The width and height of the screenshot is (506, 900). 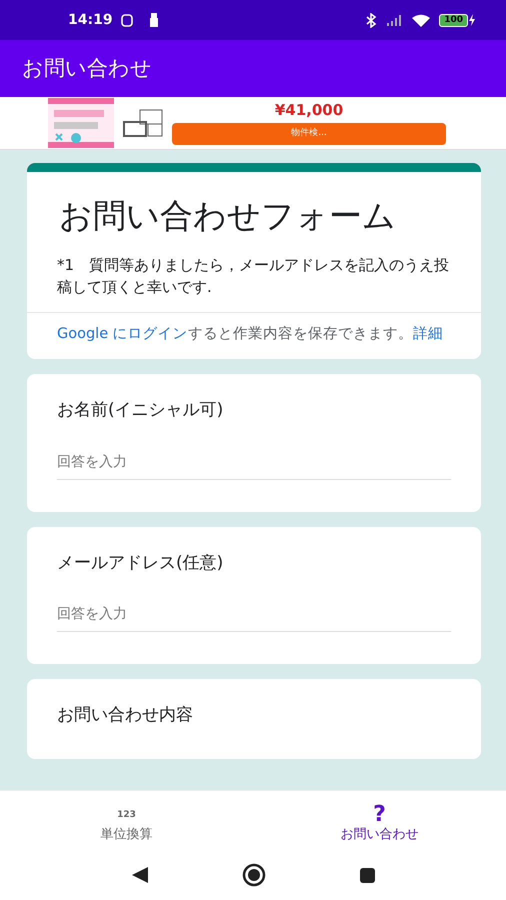 I want to click on back-icon, so click(x=140, y=875).